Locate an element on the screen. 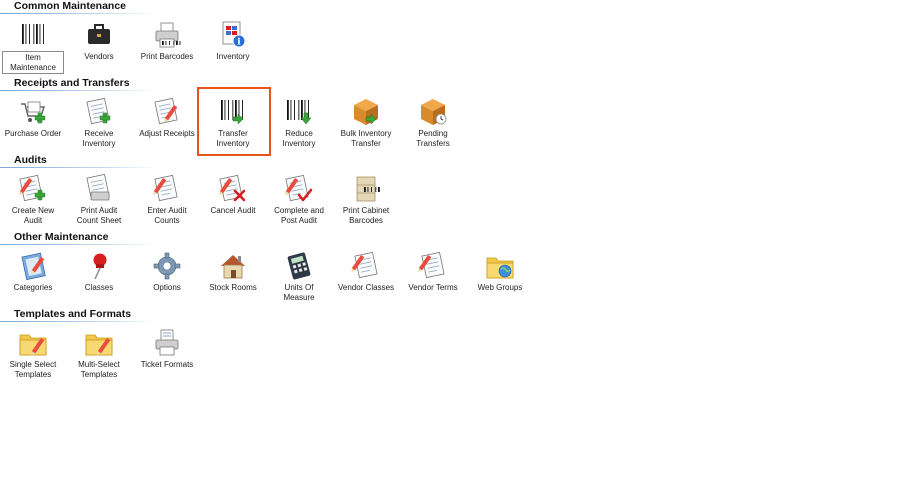 The height and width of the screenshot is (483, 900). menu-item-label: Pending Transfers is located at coordinates (433, 138).